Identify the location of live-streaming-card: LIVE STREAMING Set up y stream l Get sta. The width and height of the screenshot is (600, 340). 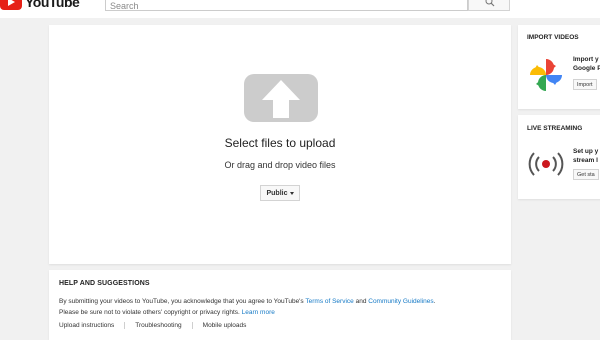
(559, 157).